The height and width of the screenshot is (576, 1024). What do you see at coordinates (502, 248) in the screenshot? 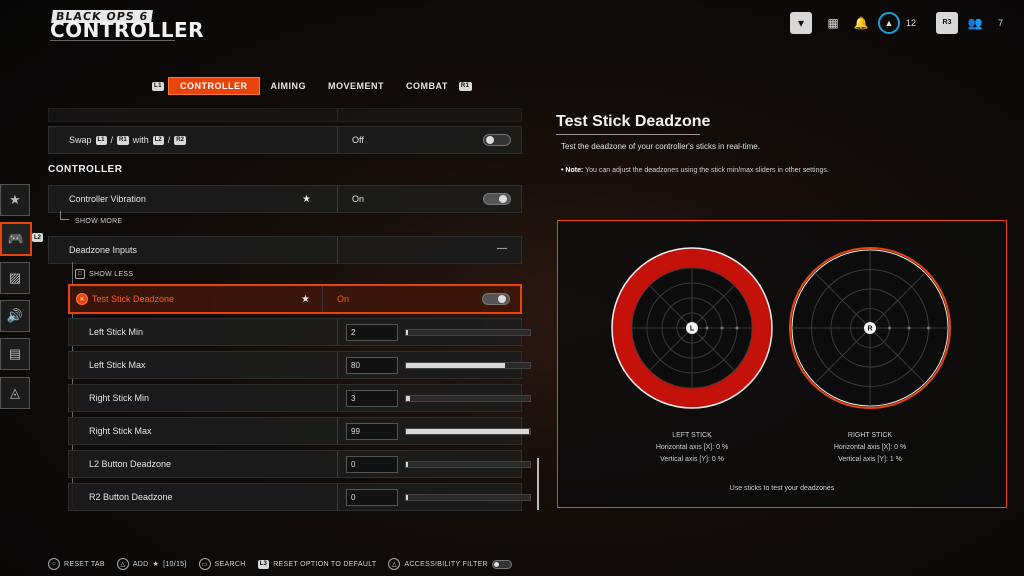
I see `collapse-icon: —` at bounding box center [502, 248].